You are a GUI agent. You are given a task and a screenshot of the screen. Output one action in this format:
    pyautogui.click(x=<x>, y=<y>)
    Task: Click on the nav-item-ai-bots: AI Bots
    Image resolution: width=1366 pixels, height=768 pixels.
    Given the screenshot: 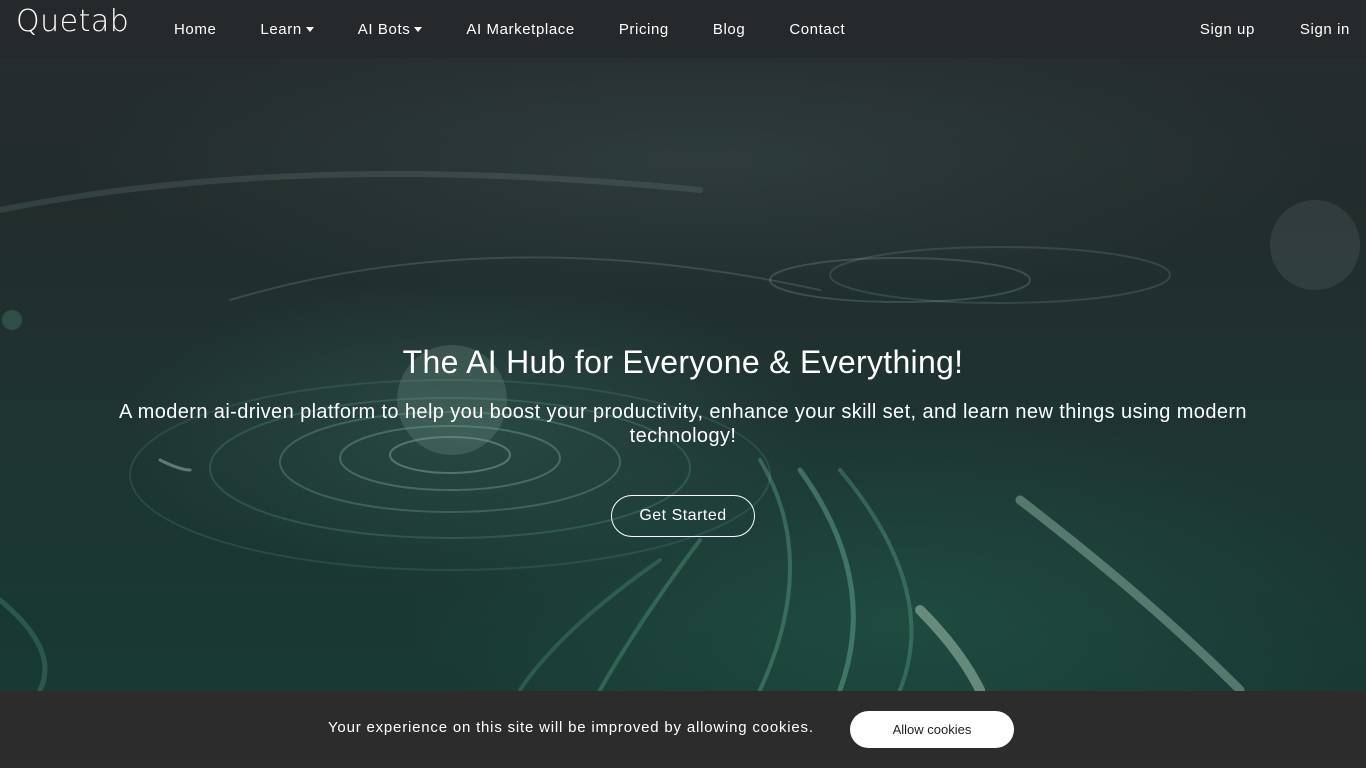 What is the action you would take?
    pyautogui.click(x=390, y=29)
    